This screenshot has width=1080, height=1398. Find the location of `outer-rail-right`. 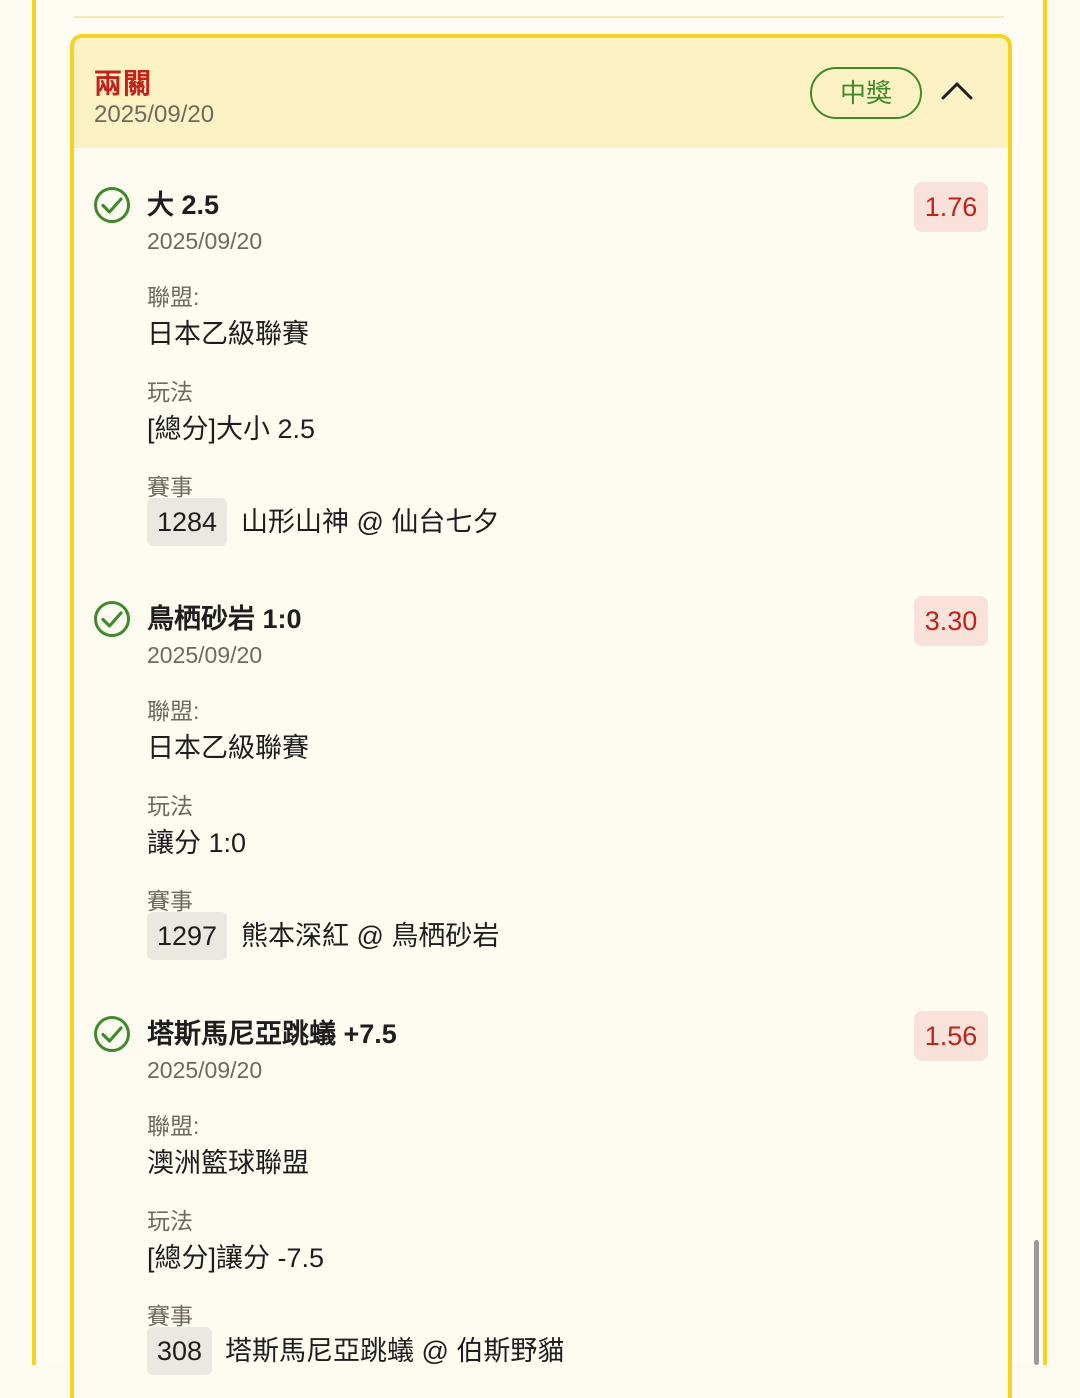

outer-rail-right is located at coordinates (1045, 682).